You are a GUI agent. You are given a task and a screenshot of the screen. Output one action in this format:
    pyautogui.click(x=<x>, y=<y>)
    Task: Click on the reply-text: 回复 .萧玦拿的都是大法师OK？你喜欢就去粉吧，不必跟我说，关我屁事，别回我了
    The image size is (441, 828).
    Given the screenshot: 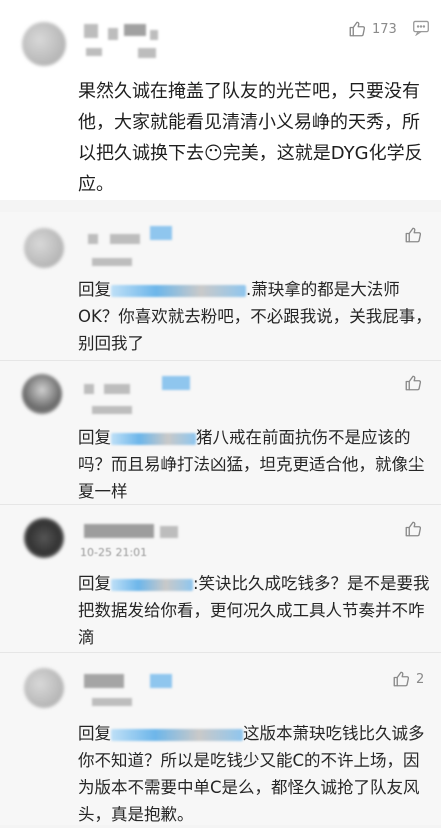 What is the action you would take?
    pyautogui.click(x=255, y=316)
    